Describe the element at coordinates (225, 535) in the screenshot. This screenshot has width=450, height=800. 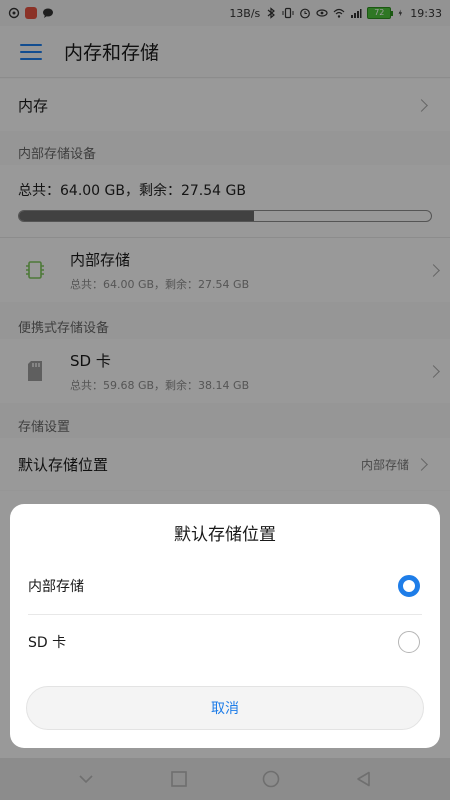
I see `dialog-title: 默认存储位置` at that location.